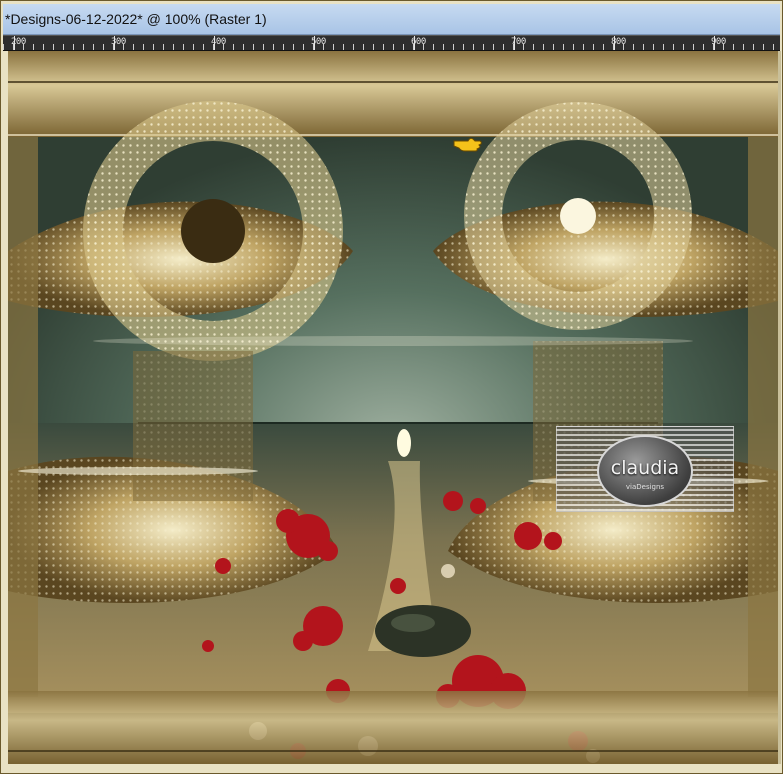  I want to click on sun-reflection, so click(404, 443).